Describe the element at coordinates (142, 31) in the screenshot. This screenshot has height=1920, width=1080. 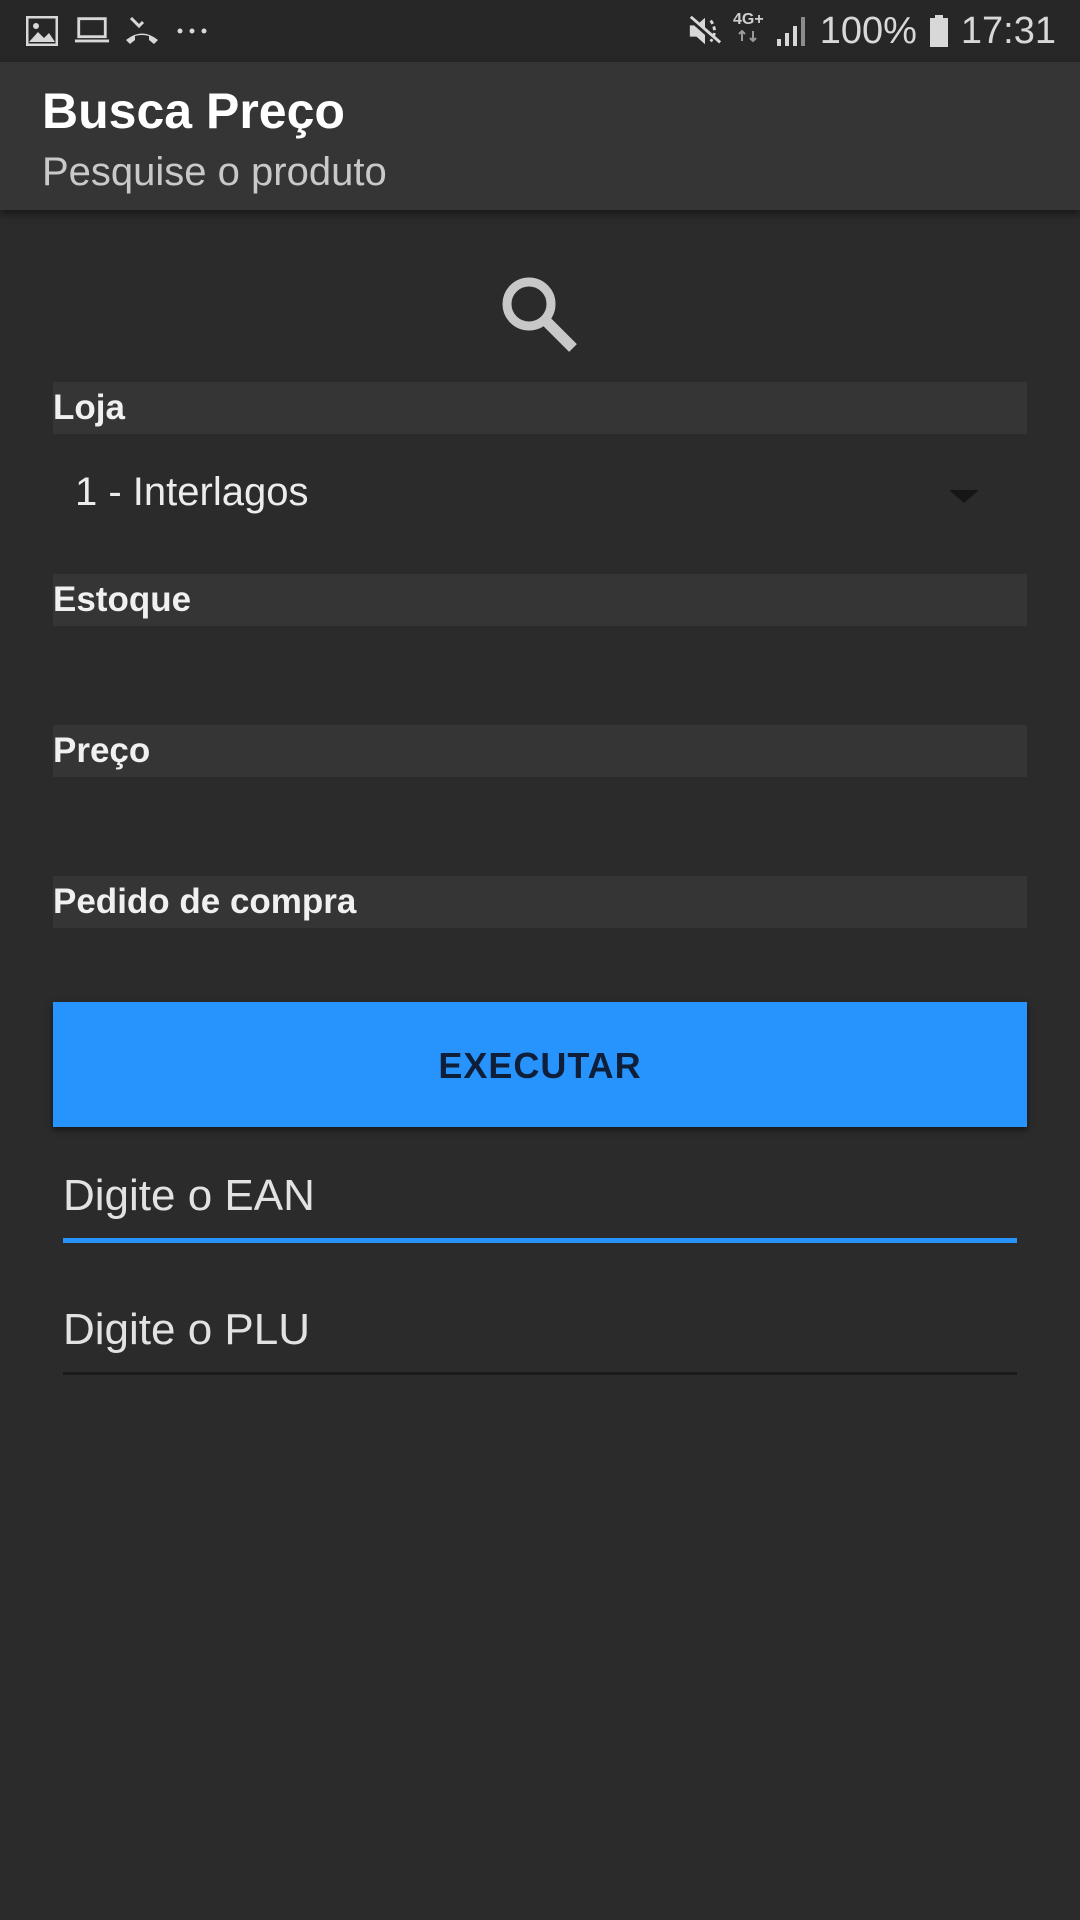
I see `missed-call-icon` at that location.